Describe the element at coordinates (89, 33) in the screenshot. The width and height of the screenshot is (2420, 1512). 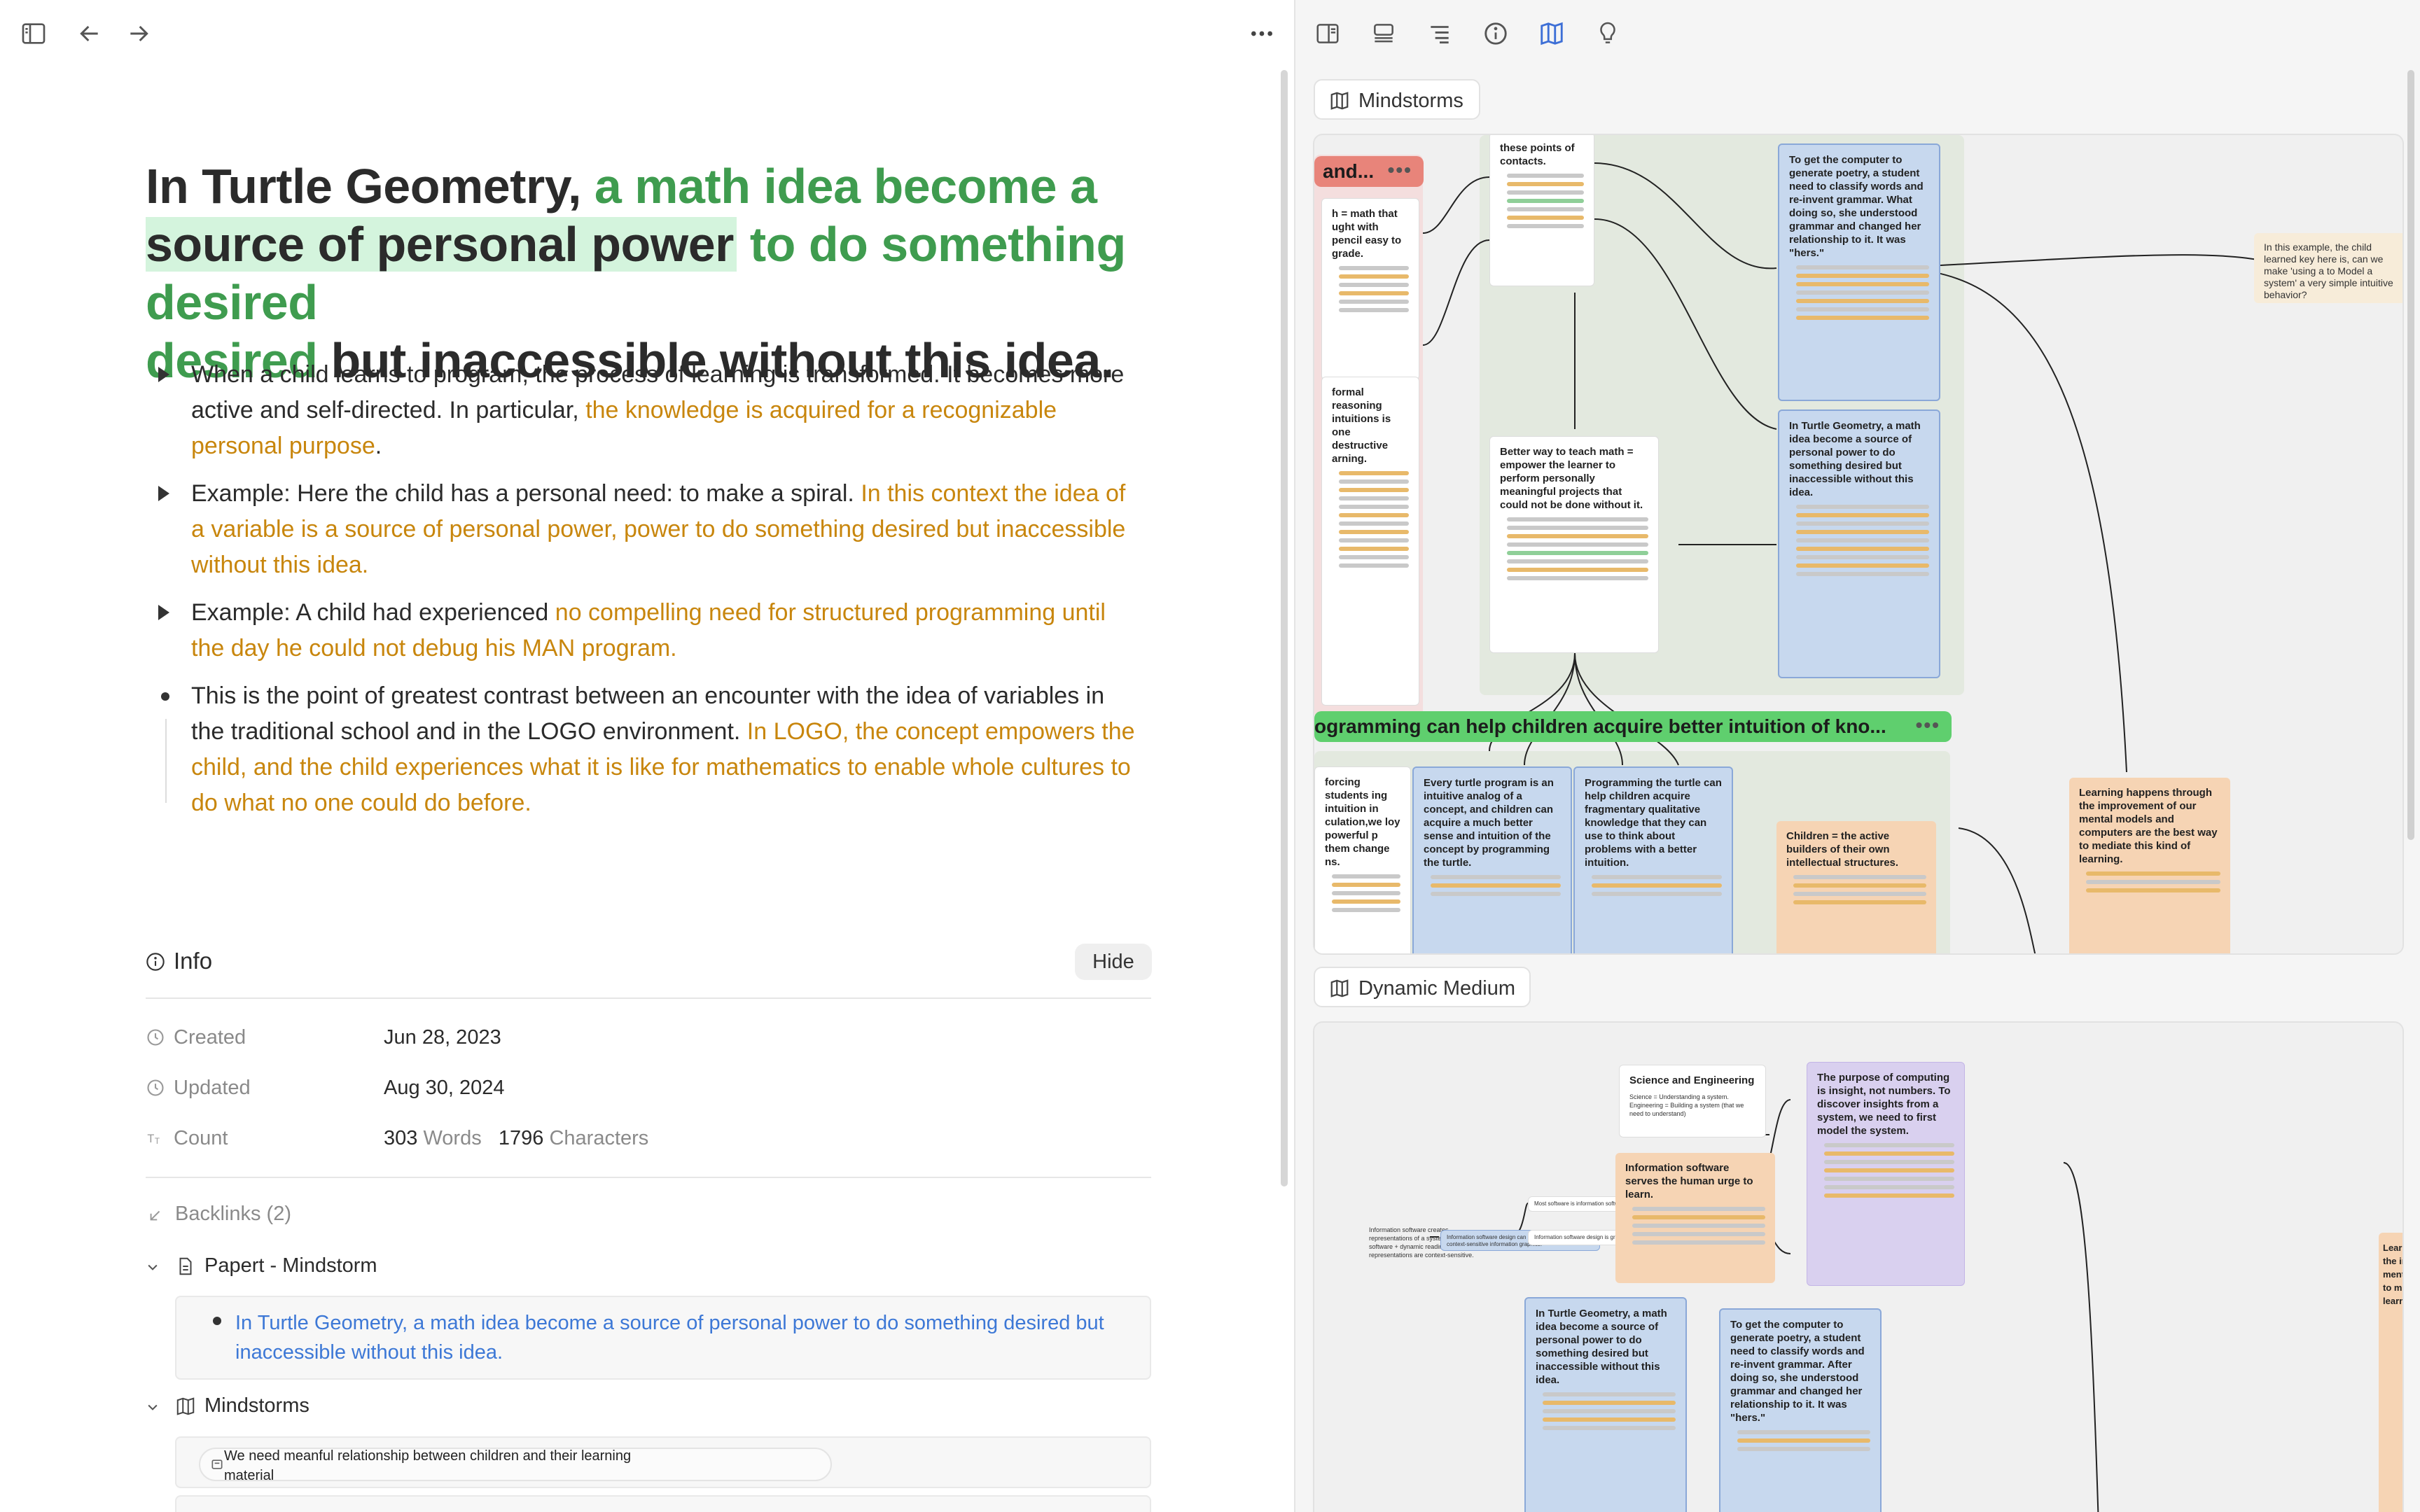
I see `back-arrow-icon` at that location.